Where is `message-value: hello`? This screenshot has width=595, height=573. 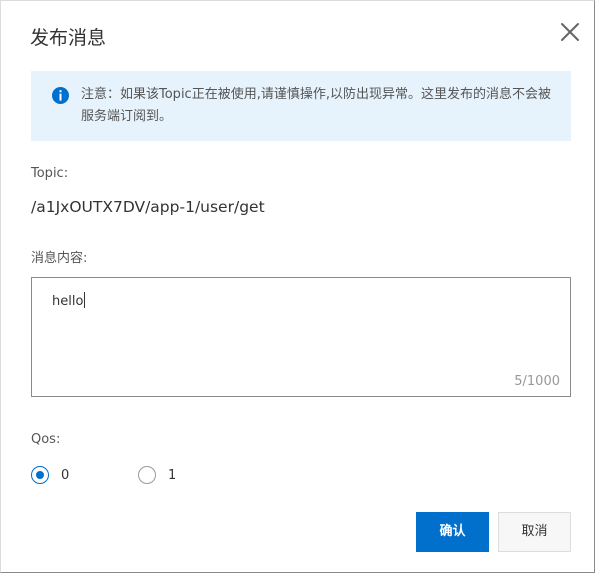
message-value: hello is located at coordinates (69, 301).